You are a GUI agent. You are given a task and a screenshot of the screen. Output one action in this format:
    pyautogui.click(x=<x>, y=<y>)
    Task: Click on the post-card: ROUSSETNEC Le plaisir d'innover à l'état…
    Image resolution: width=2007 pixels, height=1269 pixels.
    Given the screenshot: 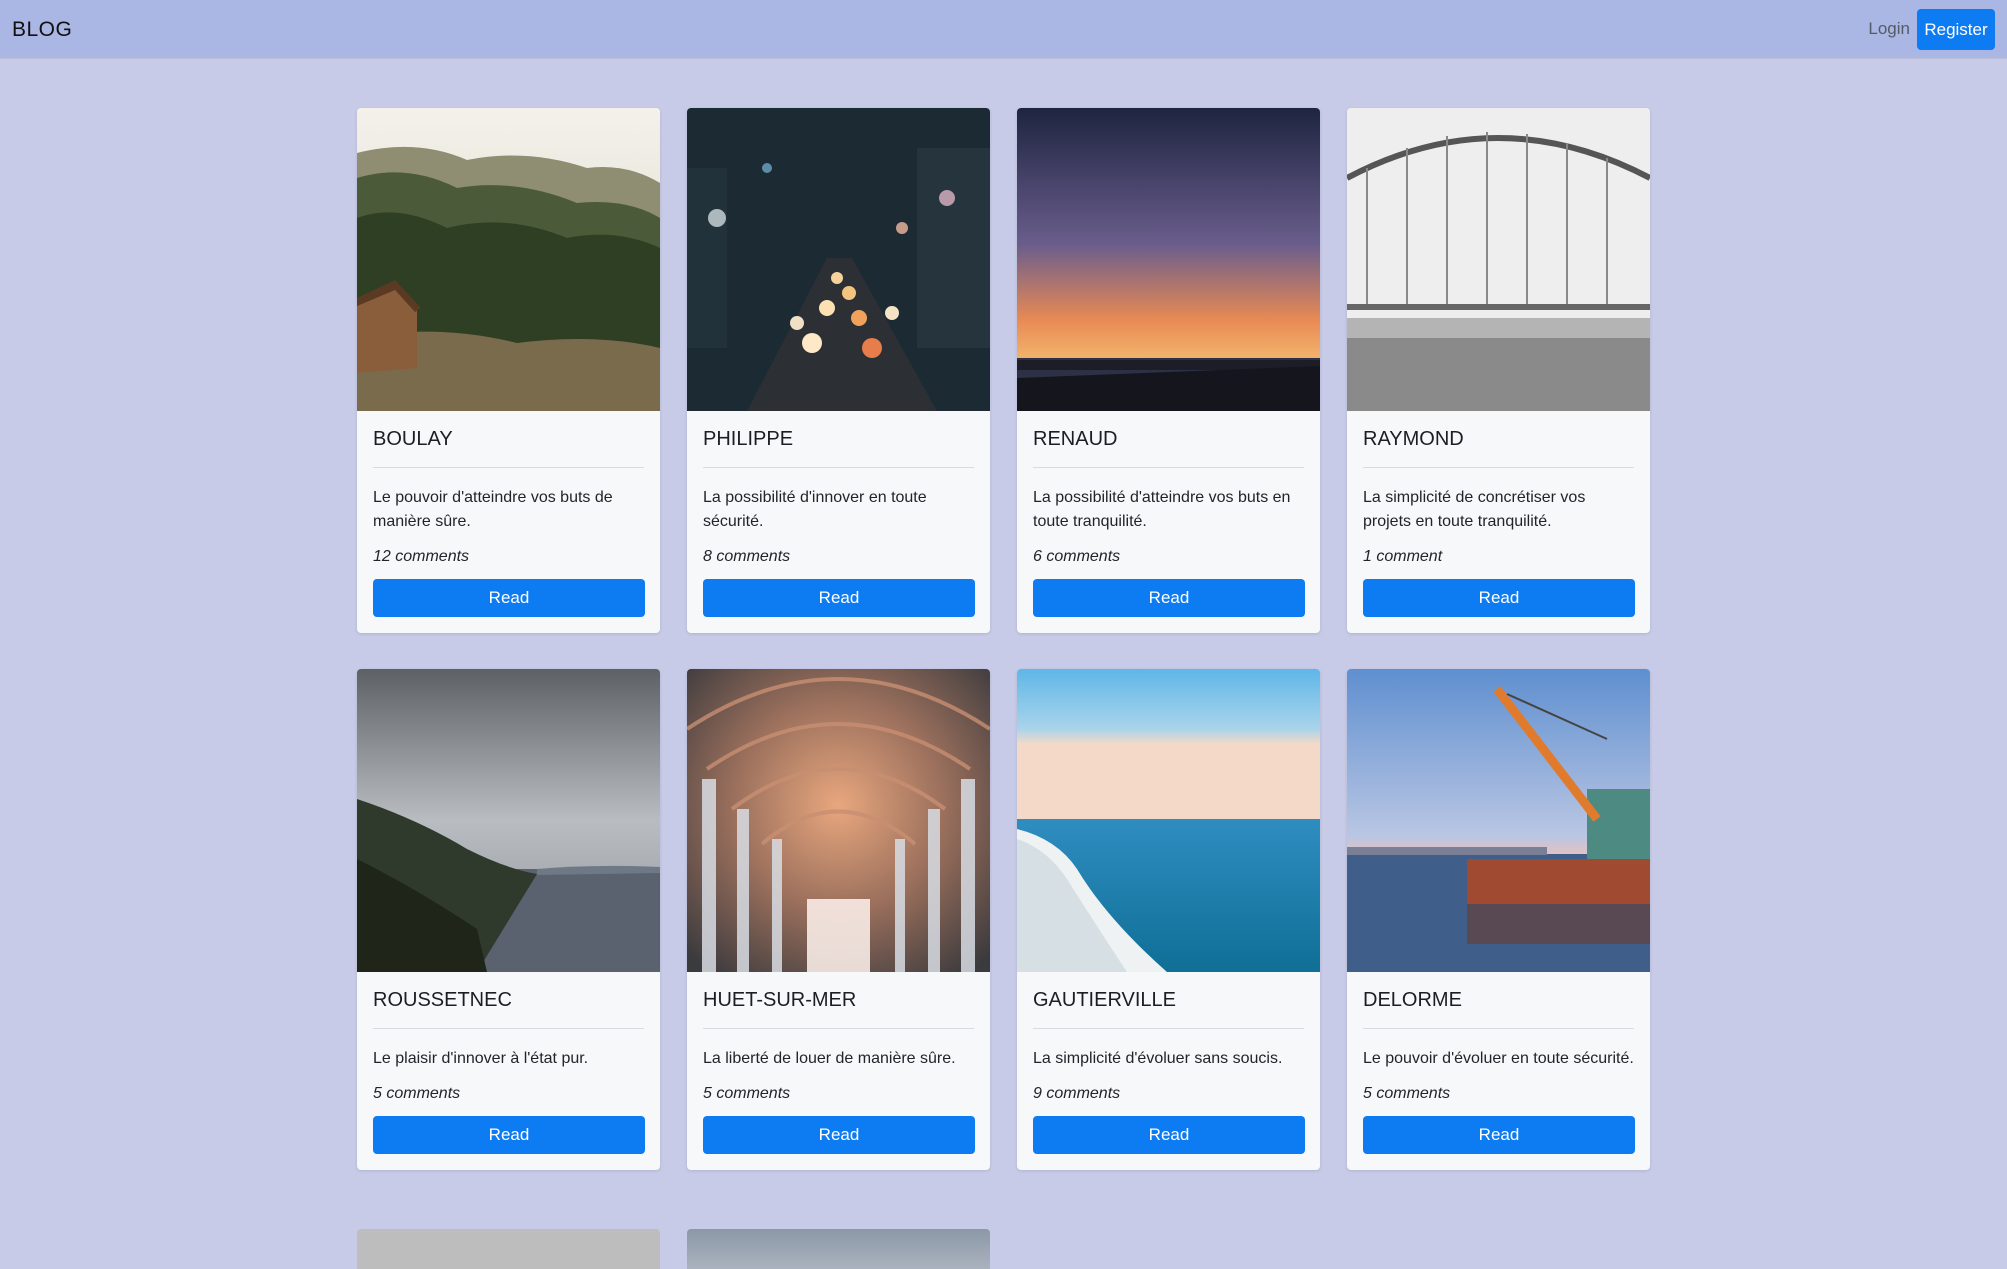 What is the action you would take?
    pyautogui.click(x=508, y=919)
    